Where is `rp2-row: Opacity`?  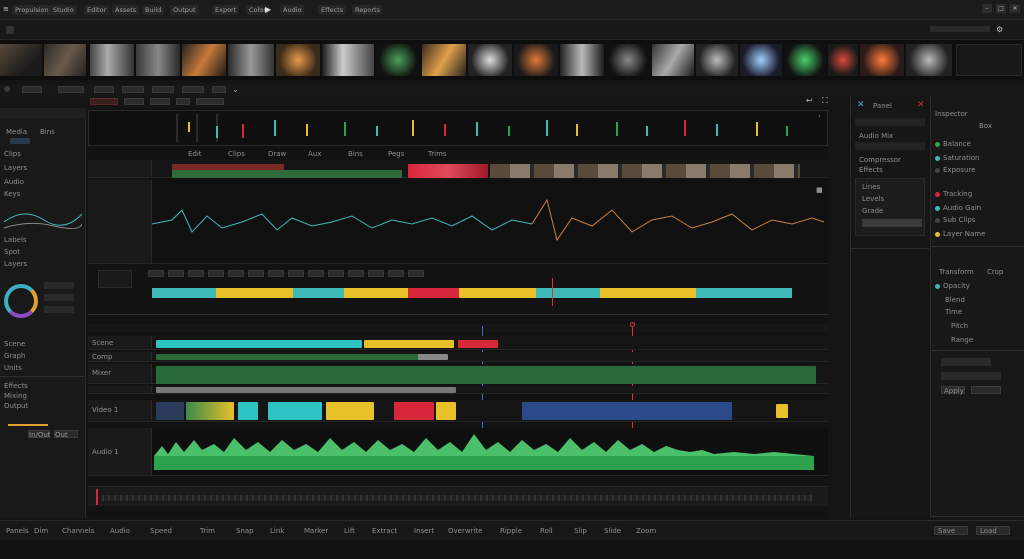
rp2-row: Opacity is located at coordinates (952, 286).